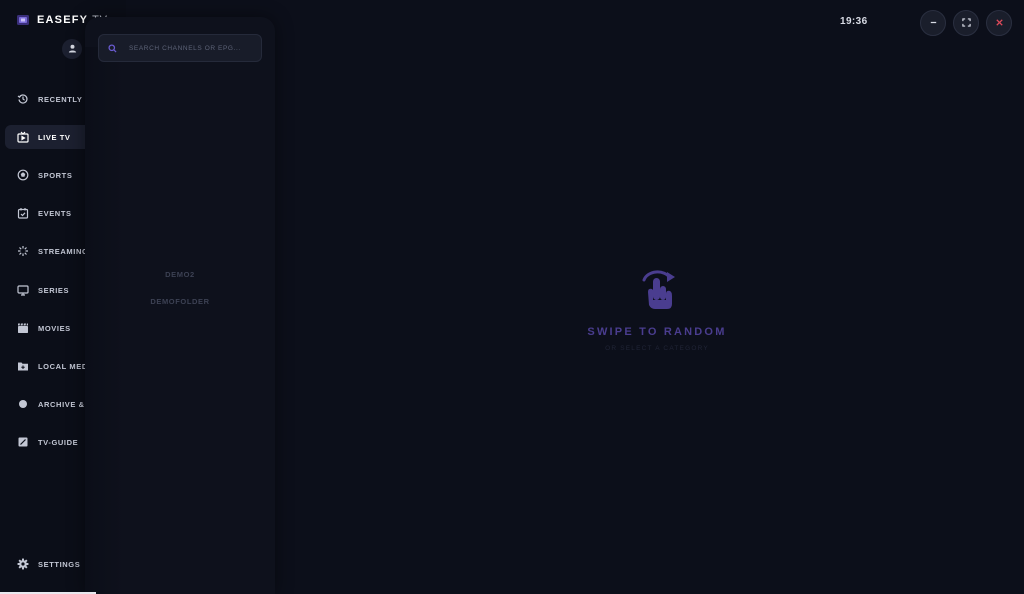 This screenshot has height=594, width=1024. I want to click on calendar-icon, so click(23, 213).